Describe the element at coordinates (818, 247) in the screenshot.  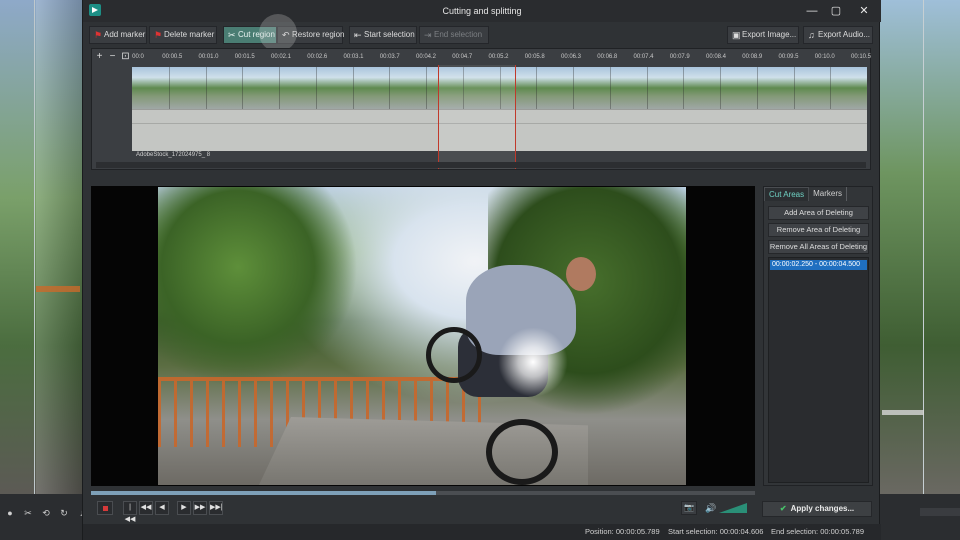
I see `remove-all-areas-button: Remove All Areas of Deleting` at that location.